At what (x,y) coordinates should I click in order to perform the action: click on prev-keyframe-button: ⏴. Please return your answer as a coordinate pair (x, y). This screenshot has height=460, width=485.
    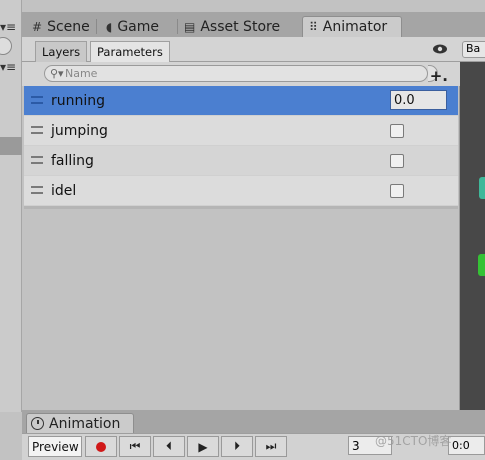
    Looking at the image, I should click on (169, 446).